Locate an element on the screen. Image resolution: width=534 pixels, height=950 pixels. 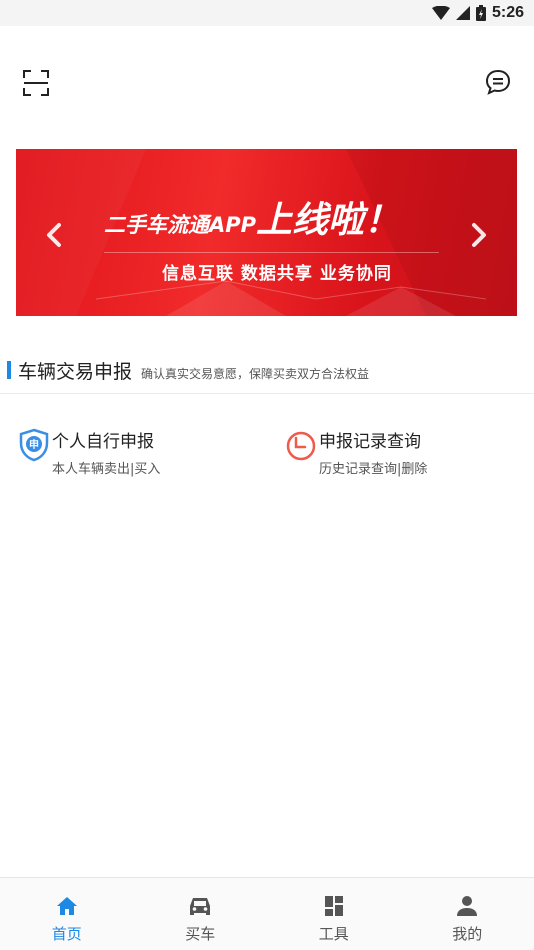
status-time: 5:26 is located at coordinates (507, 12).